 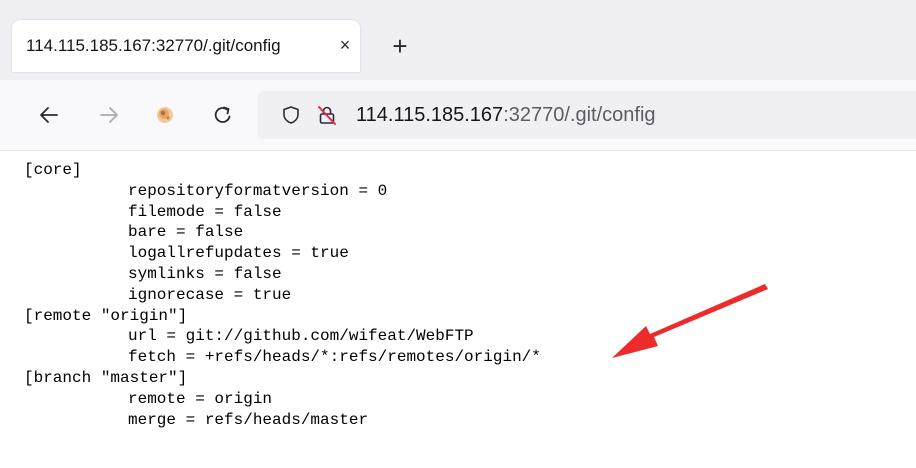 What do you see at coordinates (223, 115) in the screenshot?
I see `reload-icon` at bounding box center [223, 115].